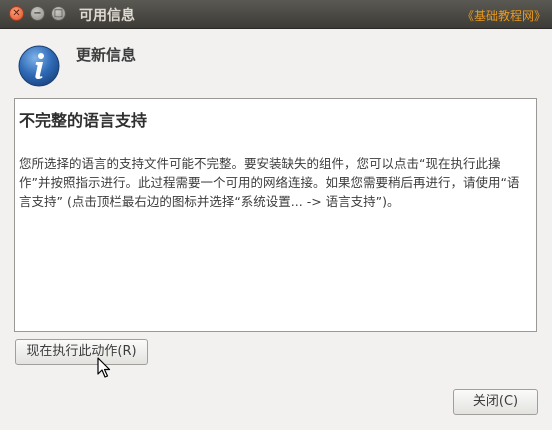 The image size is (552, 430). Describe the element at coordinates (81, 352) in the screenshot. I see `run-now-button: 现在执行此动作(R)` at that location.